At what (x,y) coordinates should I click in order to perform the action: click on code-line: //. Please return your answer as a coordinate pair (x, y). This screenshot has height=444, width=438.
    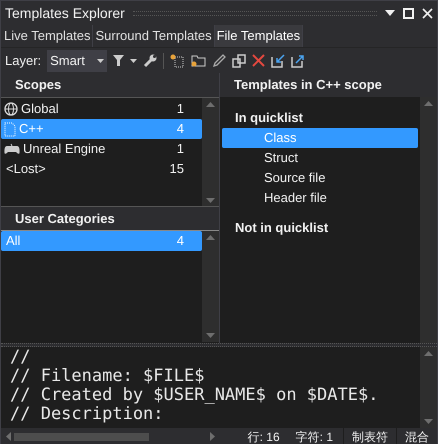
    Looking at the image, I should click on (21, 357).